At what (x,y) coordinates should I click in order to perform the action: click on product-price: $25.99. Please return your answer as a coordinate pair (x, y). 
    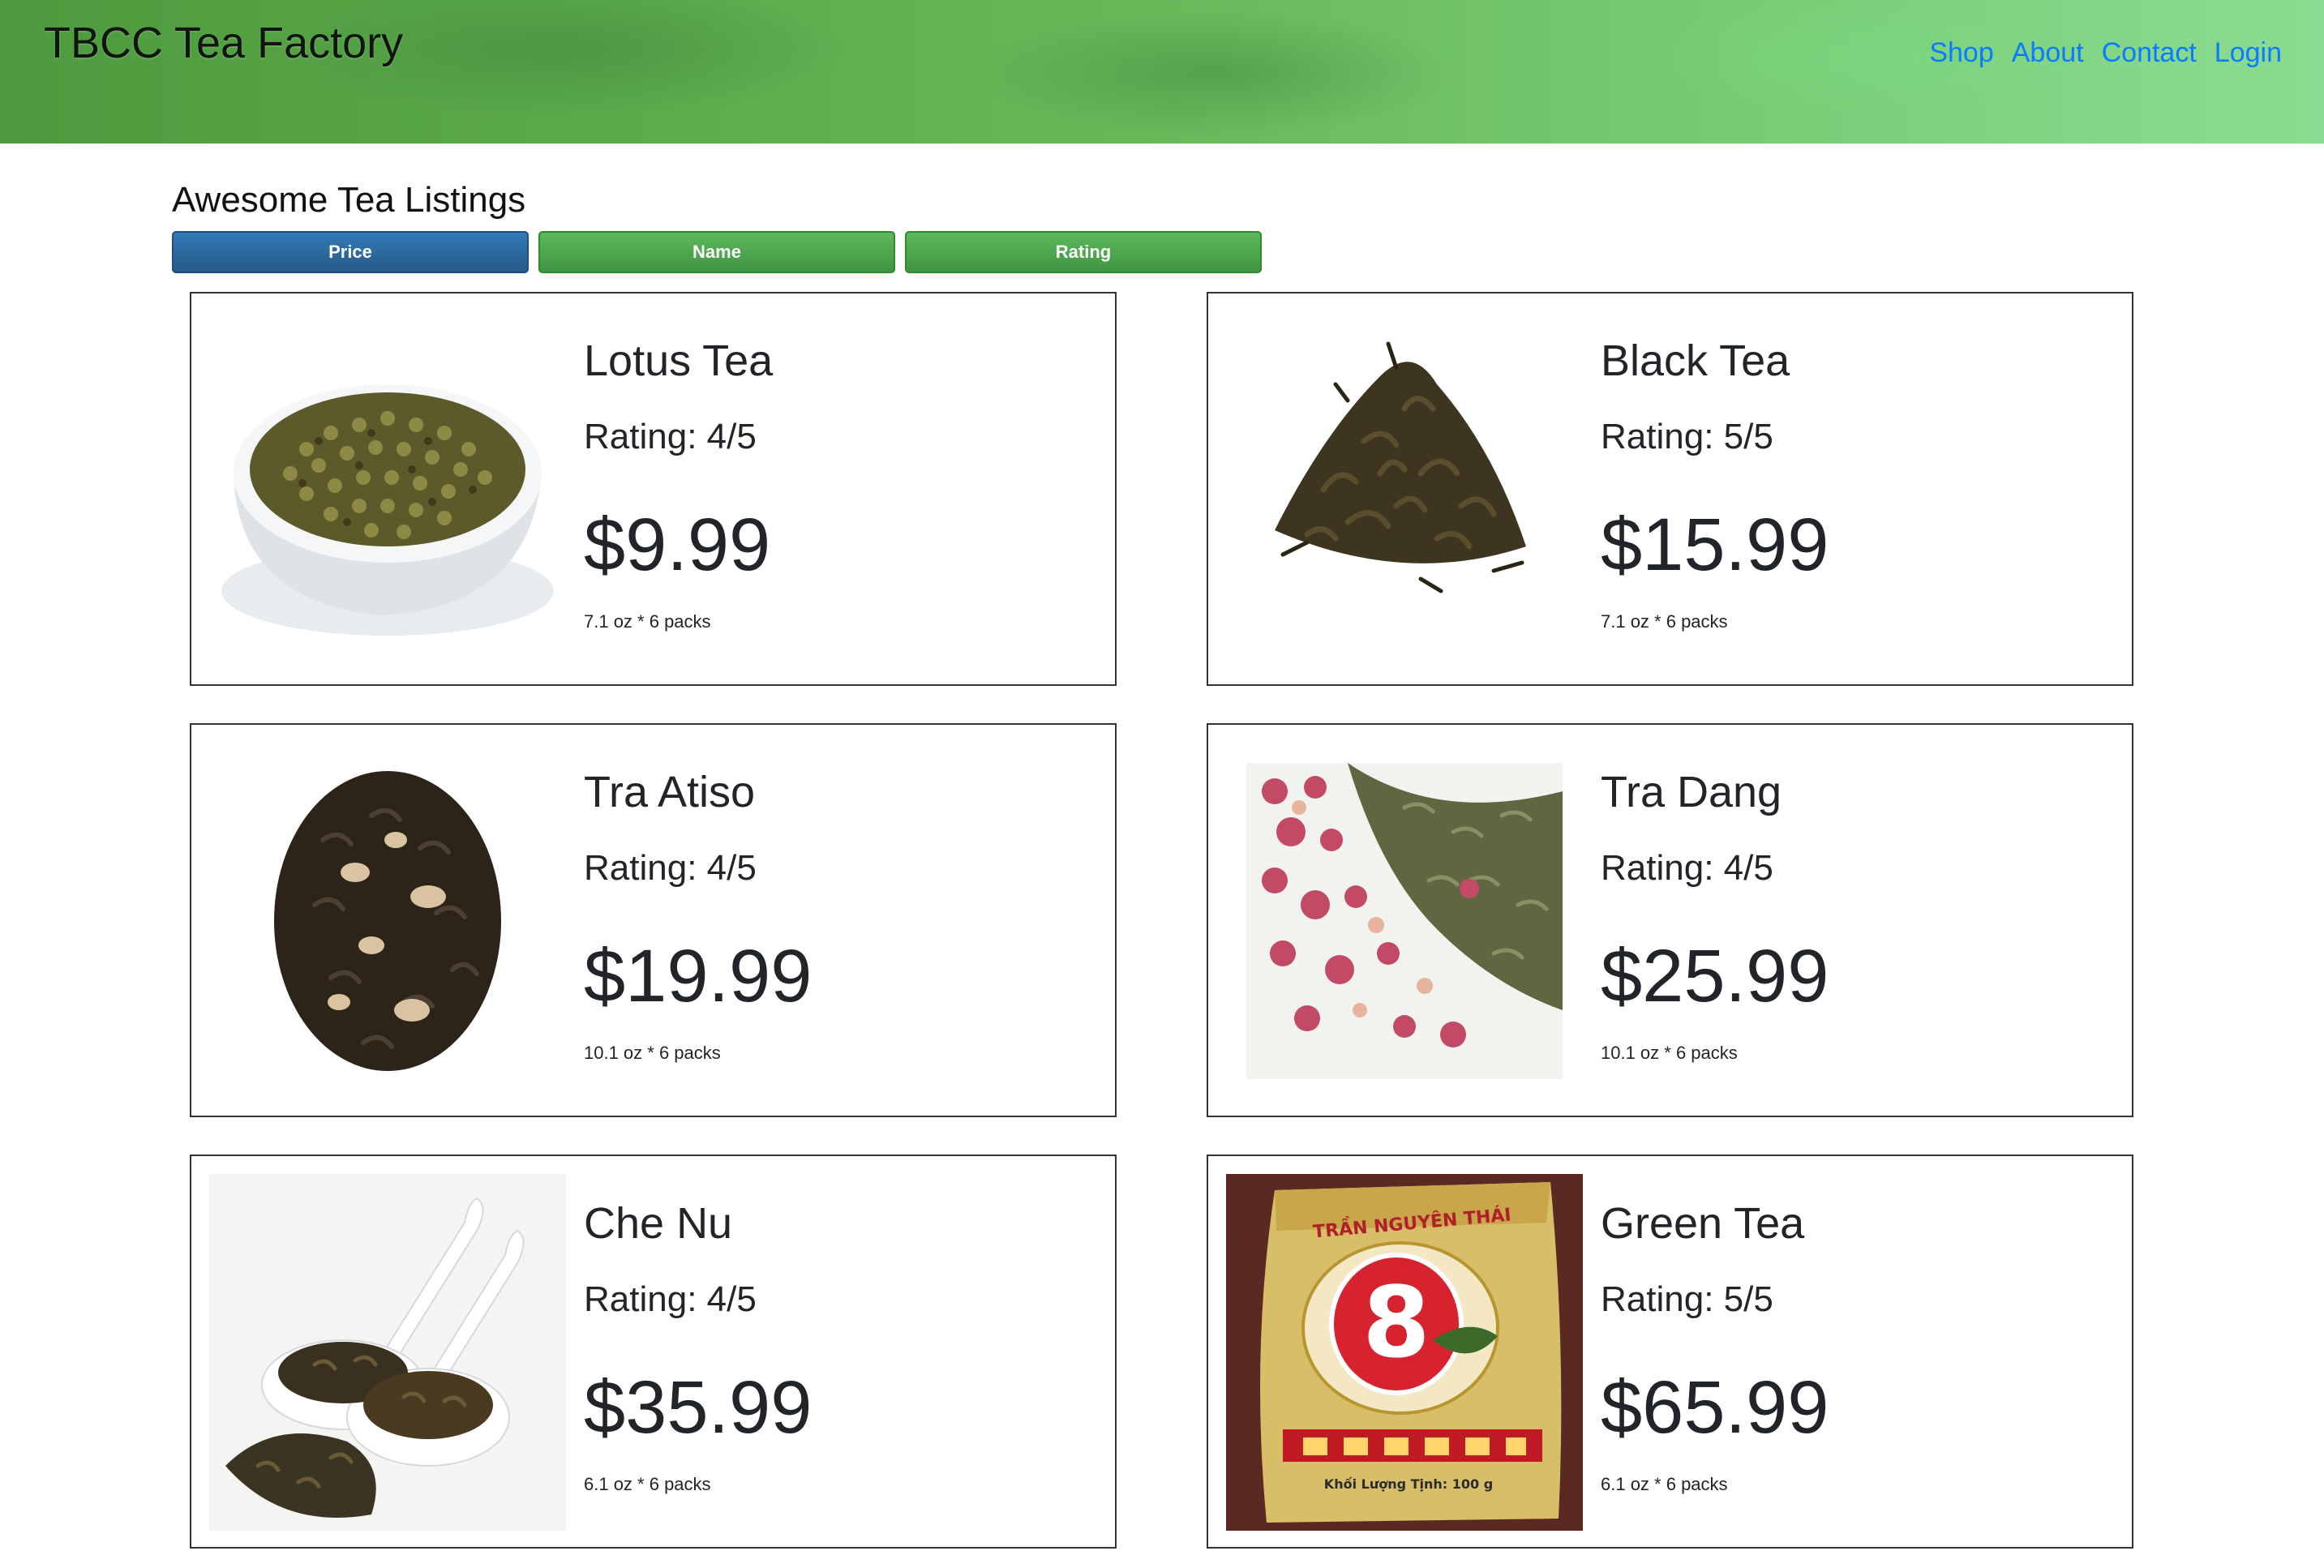
    Looking at the image, I should click on (1715, 976).